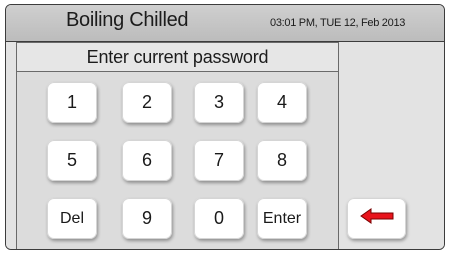 Image resolution: width=450 pixels, height=253 pixels. I want to click on key-9: 9, so click(147, 218).